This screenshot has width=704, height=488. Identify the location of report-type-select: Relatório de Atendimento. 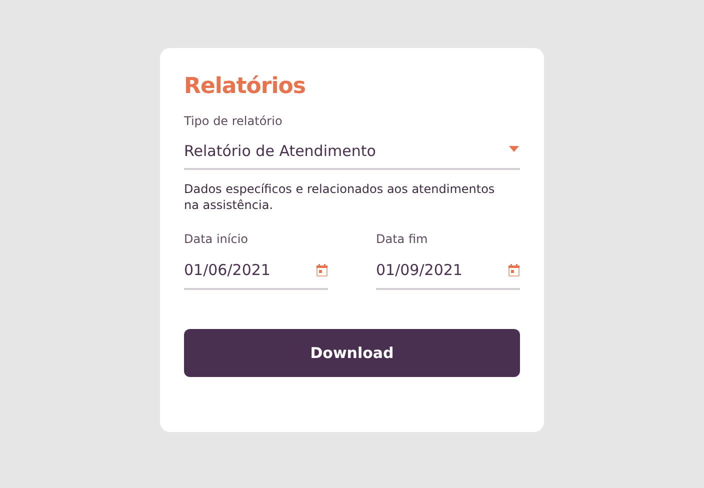
(352, 152).